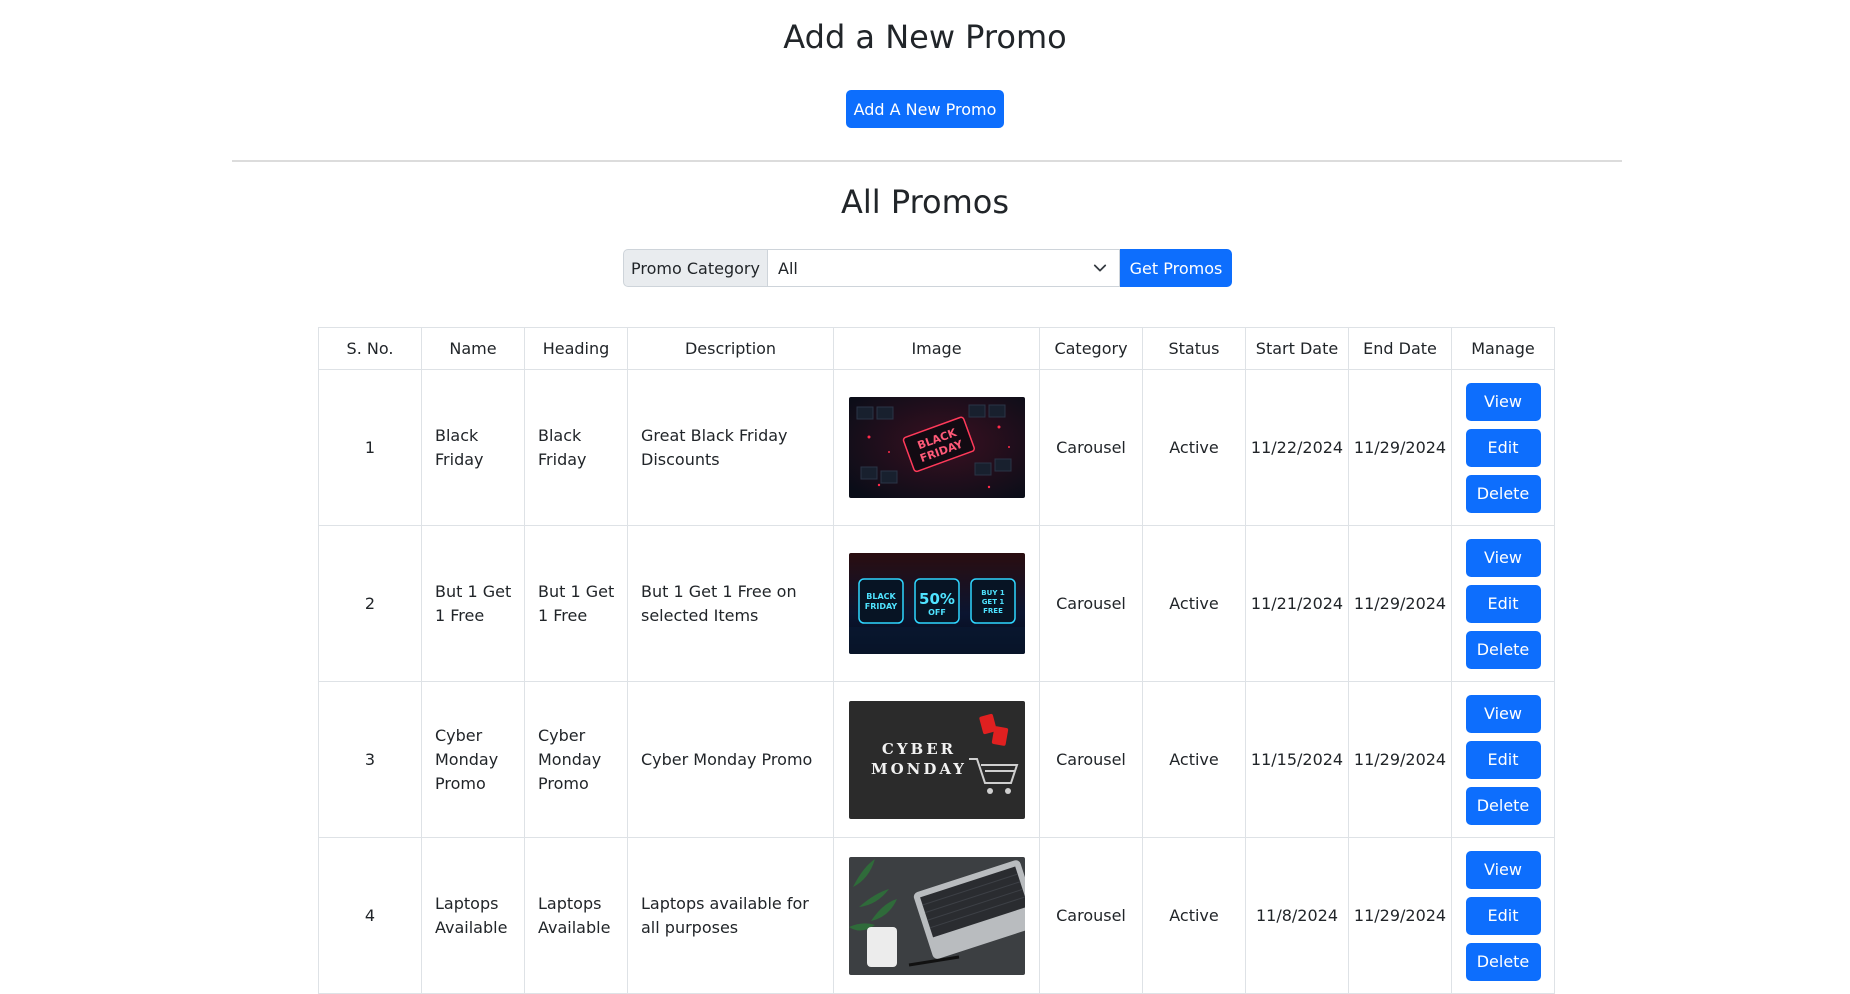  What do you see at coordinates (576, 759) in the screenshot?
I see `cell-heading: Cyber Monday Promo` at bounding box center [576, 759].